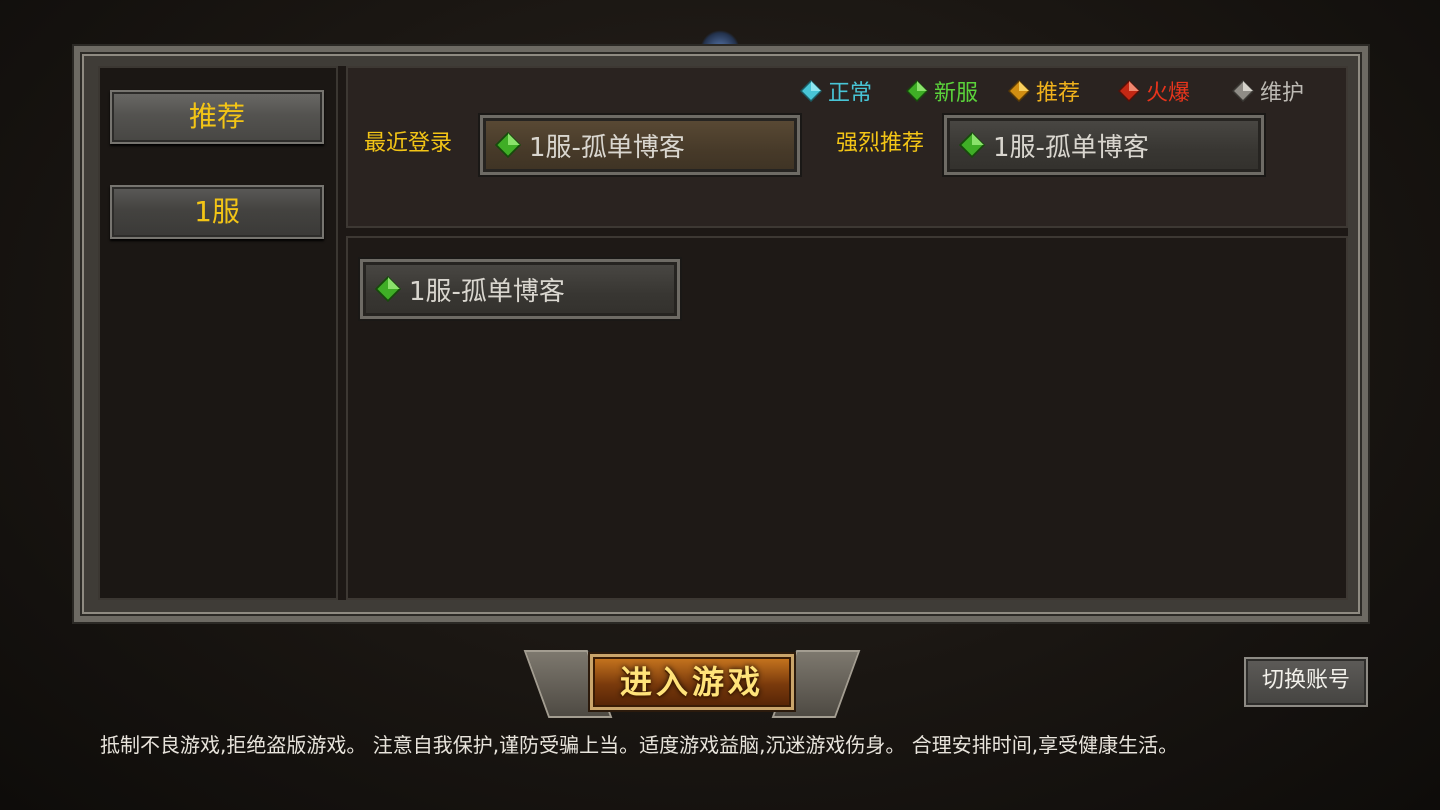 This screenshot has height=810, width=1440. What do you see at coordinates (1019, 91) in the screenshot?
I see `gem-yellow-icon` at bounding box center [1019, 91].